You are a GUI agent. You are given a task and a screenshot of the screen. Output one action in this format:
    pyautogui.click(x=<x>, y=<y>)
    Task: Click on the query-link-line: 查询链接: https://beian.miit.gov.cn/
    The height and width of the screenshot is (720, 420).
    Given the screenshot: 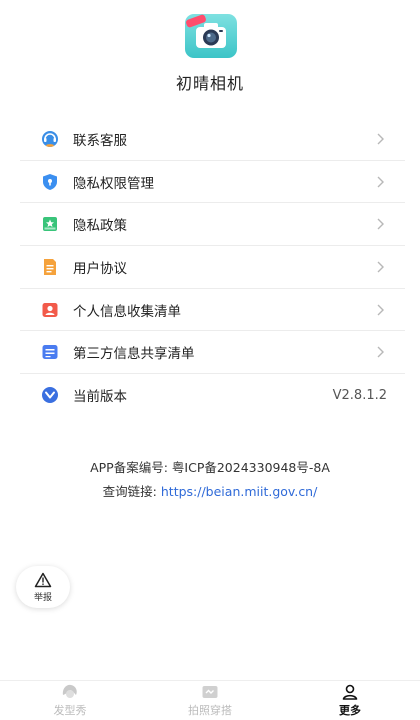 What is the action you would take?
    pyautogui.click(x=210, y=492)
    